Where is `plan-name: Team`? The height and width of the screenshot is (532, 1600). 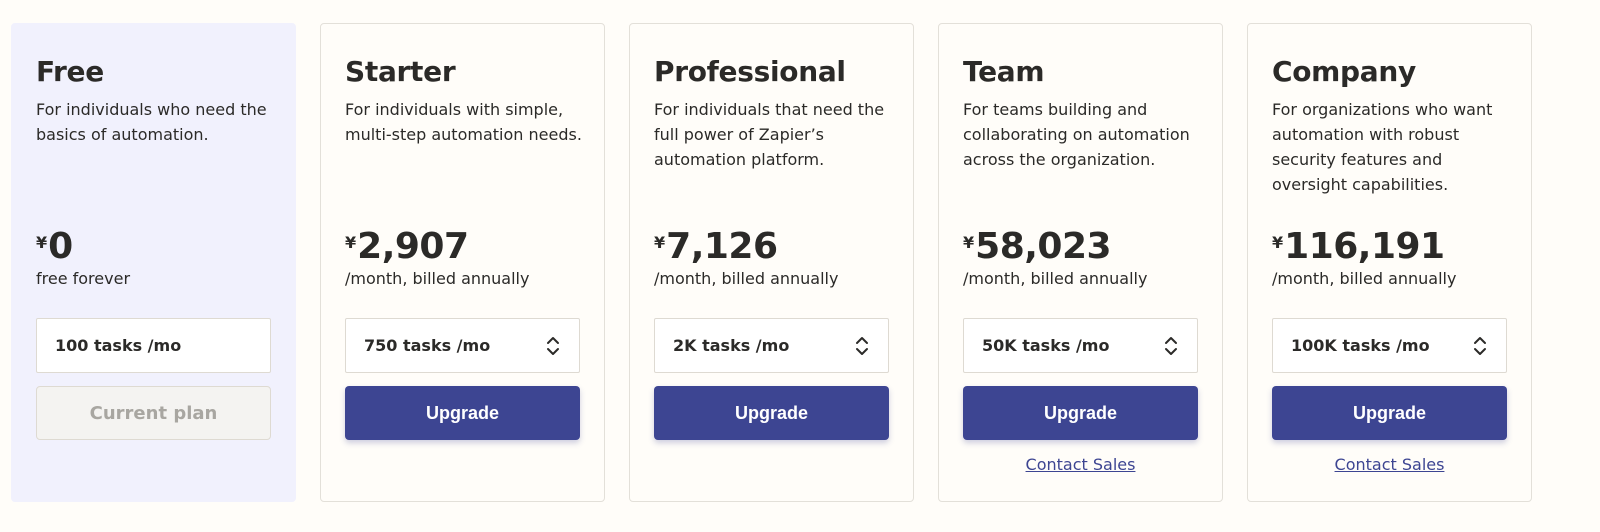
plan-name: Team is located at coordinates (1004, 71).